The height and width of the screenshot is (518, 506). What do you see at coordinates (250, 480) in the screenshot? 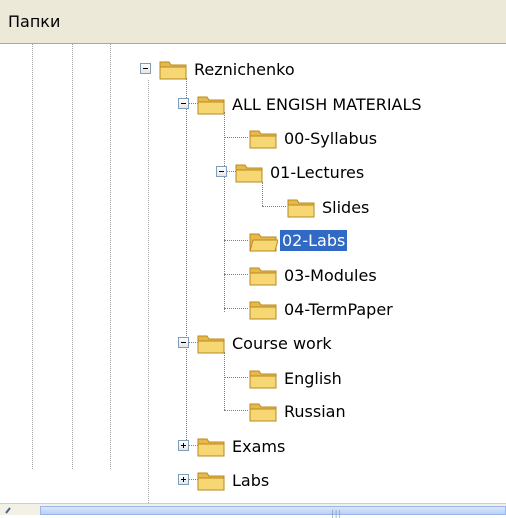
I see `tree-node-label: Labs` at bounding box center [250, 480].